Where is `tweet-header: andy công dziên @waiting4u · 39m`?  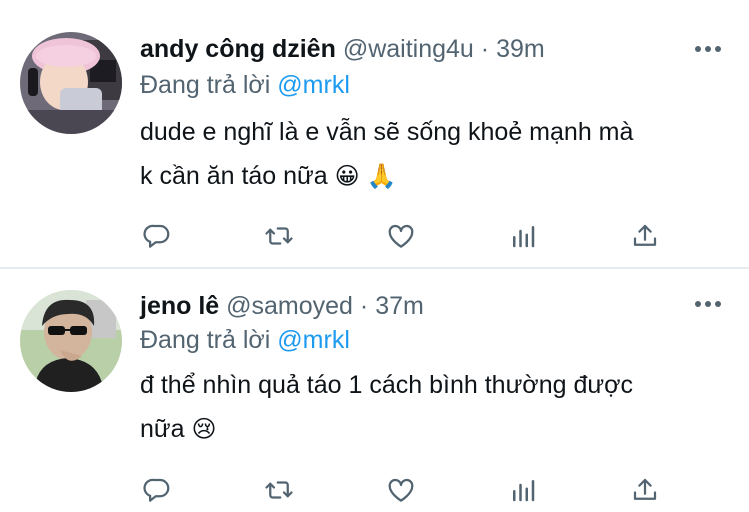
tweet-header: andy công dziên @waiting4u · 39m is located at coordinates (342, 49).